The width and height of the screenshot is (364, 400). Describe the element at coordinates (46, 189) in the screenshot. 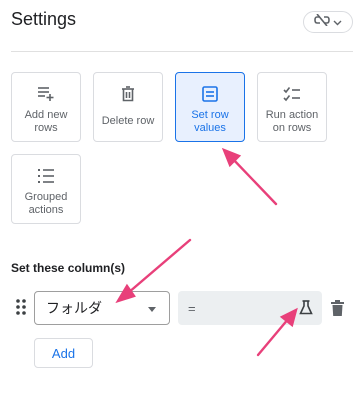

I see `action-grouped-actions: Grouped actions` at that location.